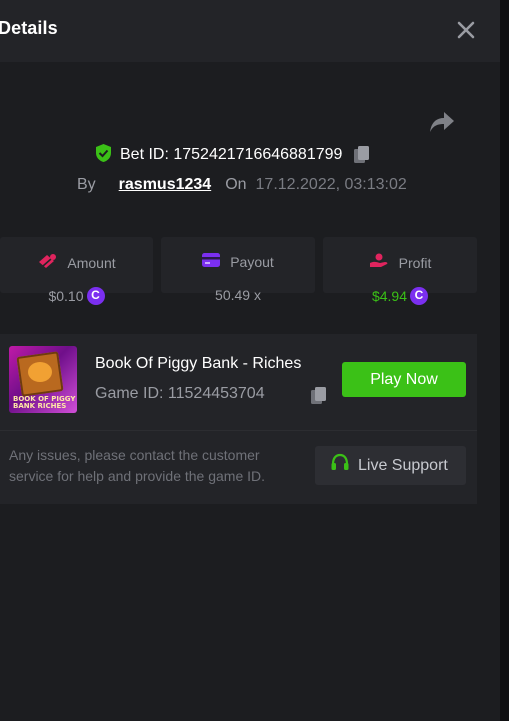 The width and height of the screenshot is (509, 721). What do you see at coordinates (404, 379) in the screenshot?
I see `play-now-button: Play Now` at bounding box center [404, 379].